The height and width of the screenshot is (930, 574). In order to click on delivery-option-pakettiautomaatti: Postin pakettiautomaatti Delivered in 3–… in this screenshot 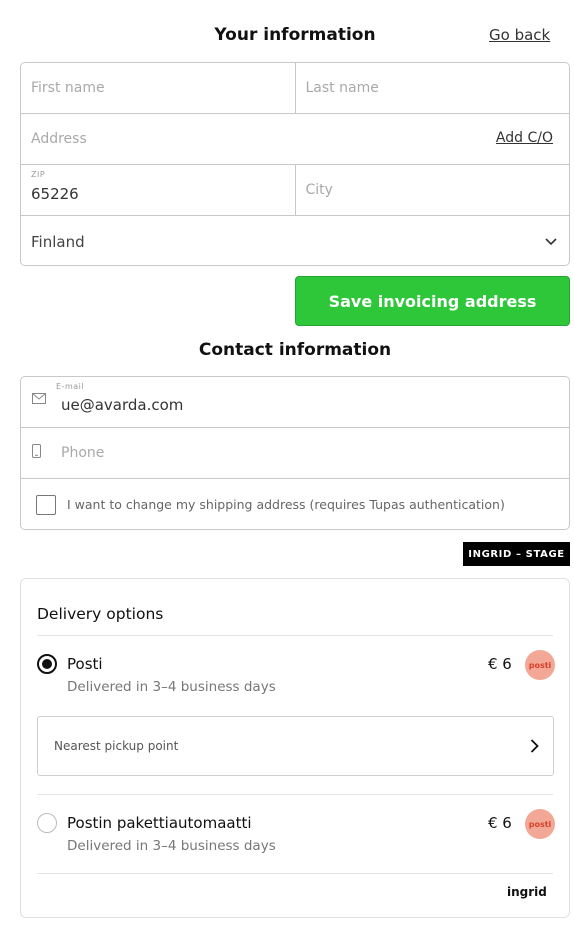, I will do `click(296, 833)`.